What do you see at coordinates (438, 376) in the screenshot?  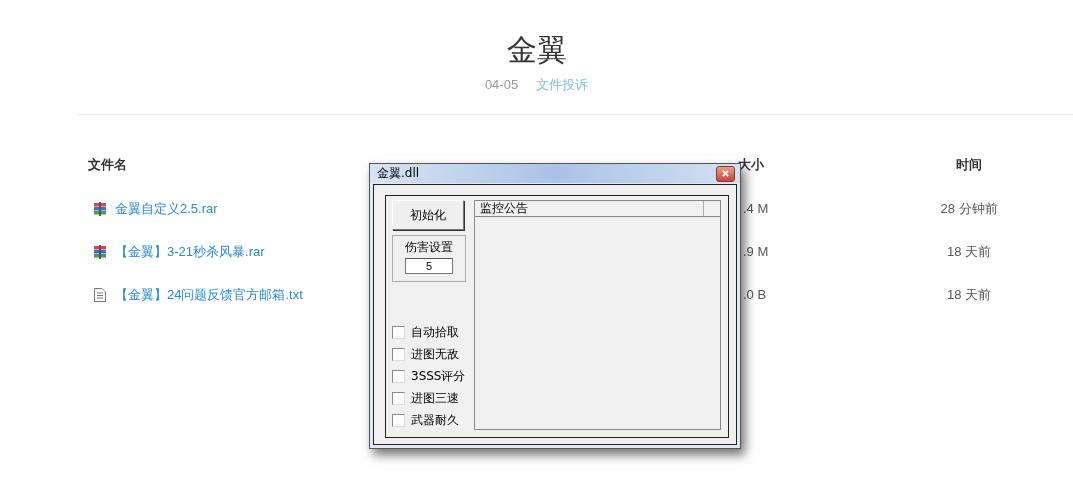 I see `checkbox-label: 3SSS评分` at bounding box center [438, 376].